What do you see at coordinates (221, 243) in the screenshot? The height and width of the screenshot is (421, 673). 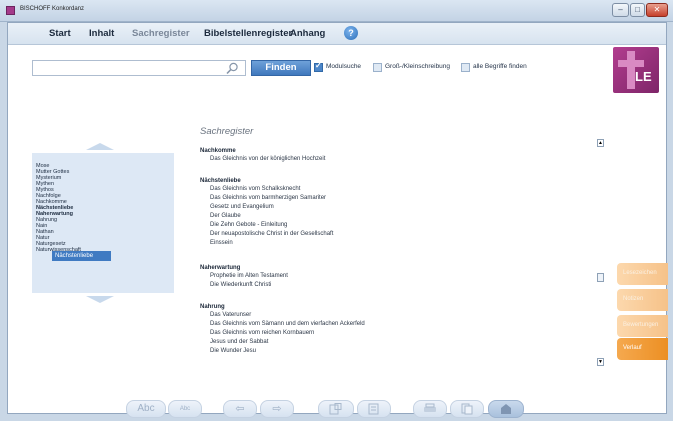 I see `entry-link: Einssein` at bounding box center [221, 243].